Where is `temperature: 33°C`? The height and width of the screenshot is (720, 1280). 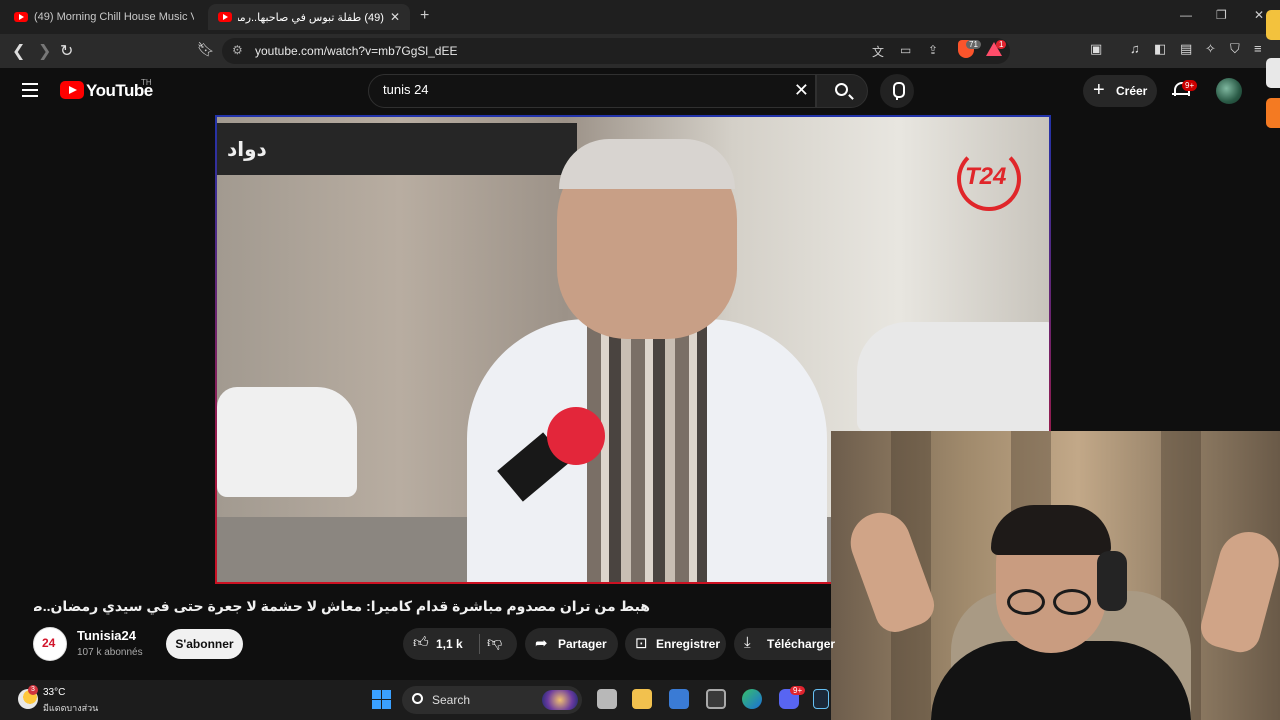 temperature: 33°C is located at coordinates (54, 692).